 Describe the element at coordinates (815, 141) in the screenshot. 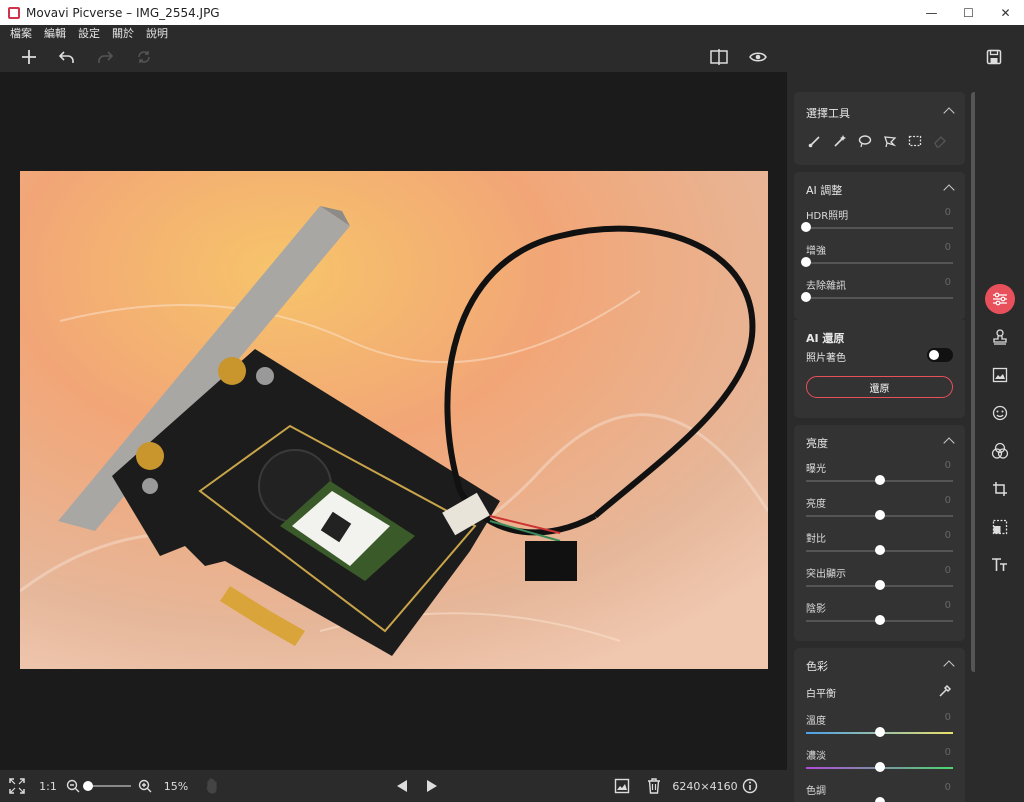

I see `brush-icon` at that location.